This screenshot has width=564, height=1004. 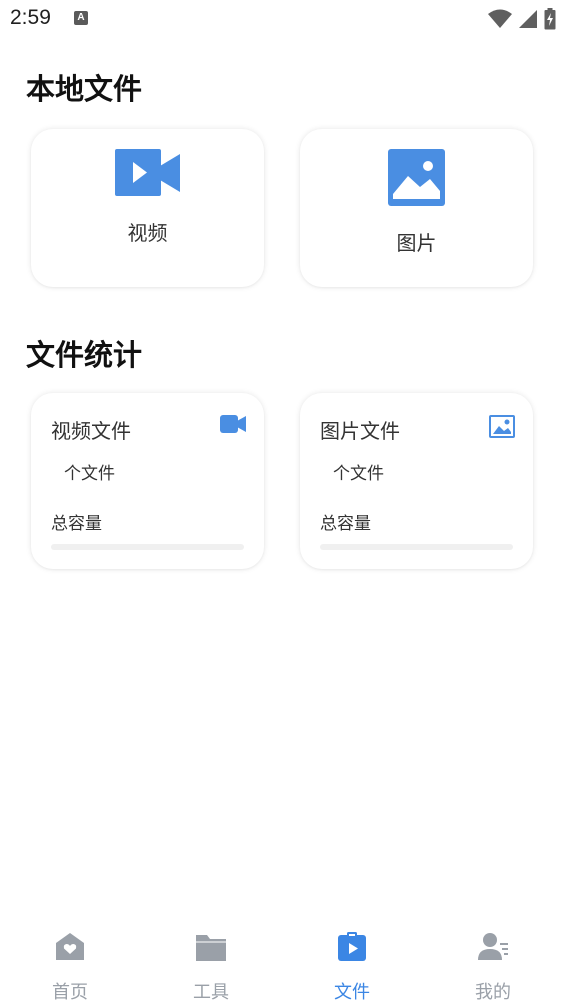 What do you see at coordinates (89, 474) in the screenshot?
I see `video-file-count: 个文件` at bounding box center [89, 474].